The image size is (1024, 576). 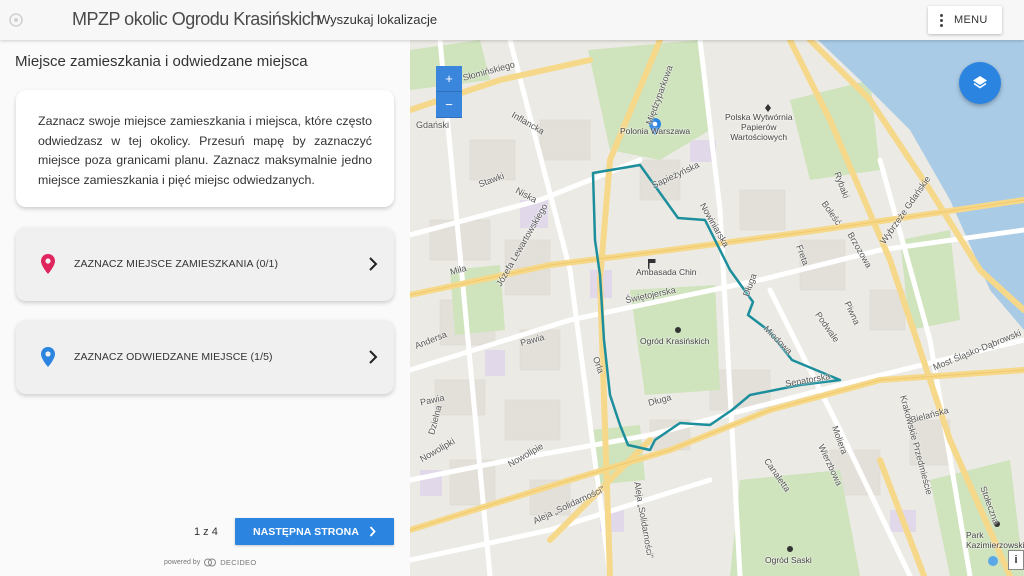 I want to click on poi-label: Polska Wytwórnia Papierów Wartościowych, so click(x=759, y=127).